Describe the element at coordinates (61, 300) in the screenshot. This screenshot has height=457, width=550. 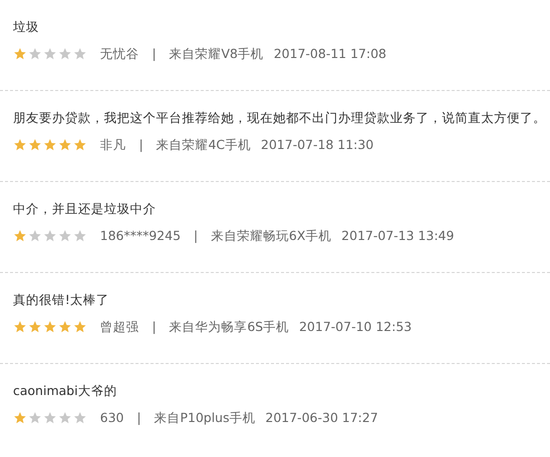
I see `review-text: 真的很错!太棒了` at that location.